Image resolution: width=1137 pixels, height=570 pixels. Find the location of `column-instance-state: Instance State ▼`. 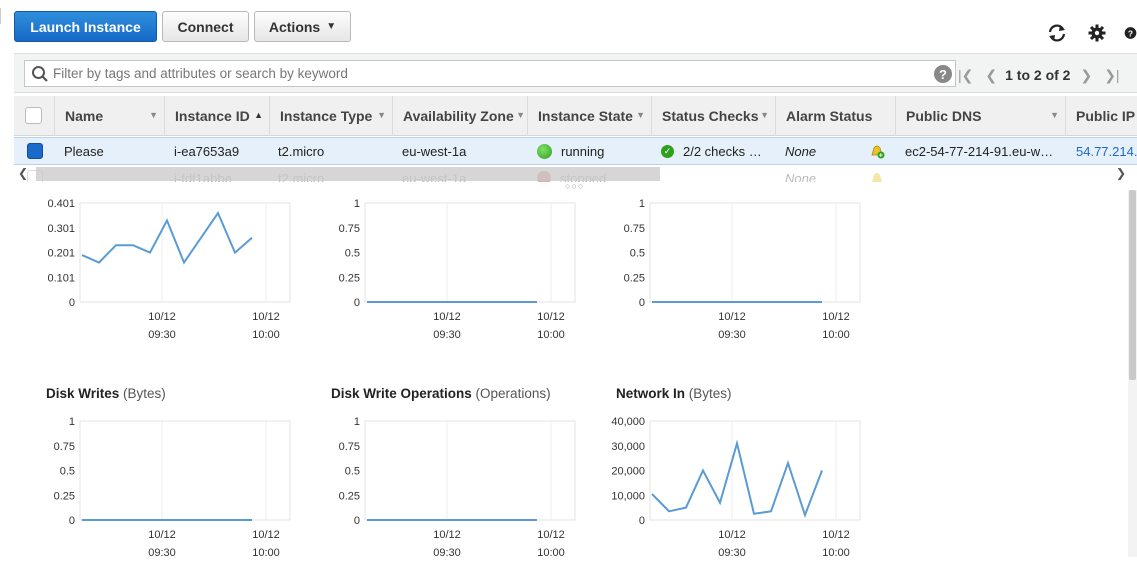

column-instance-state: Instance State ▼ is located at coordinates (589, 116).